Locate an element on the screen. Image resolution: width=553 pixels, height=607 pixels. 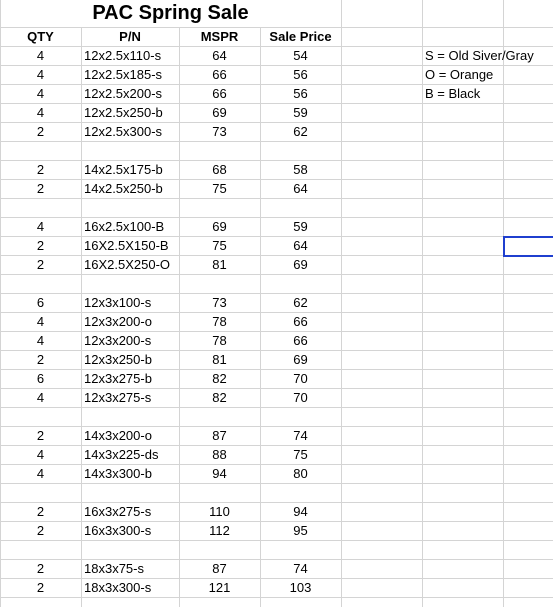
mspr-cell: 64 is located at coordinates (219, 55).